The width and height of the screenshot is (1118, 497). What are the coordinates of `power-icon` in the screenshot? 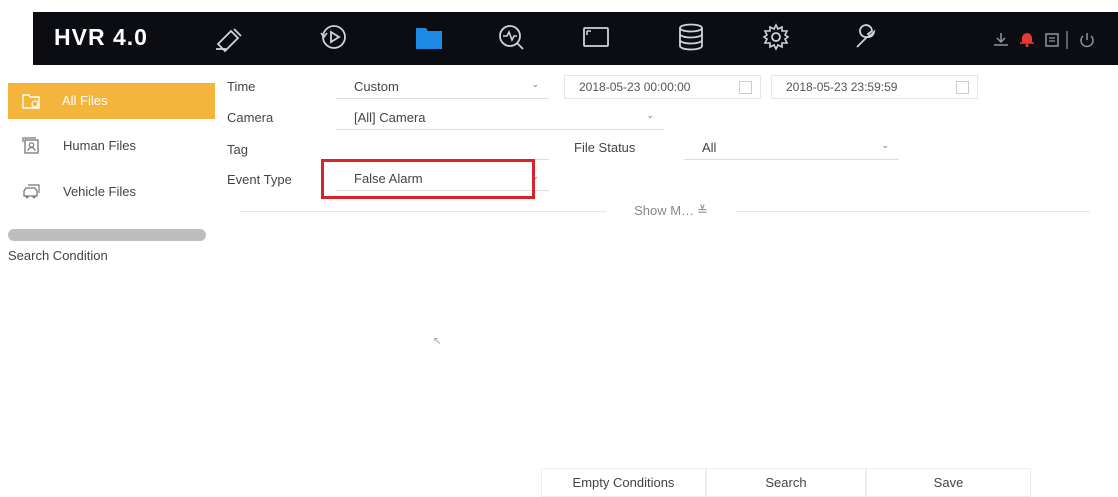 It's located at (1087, 40).